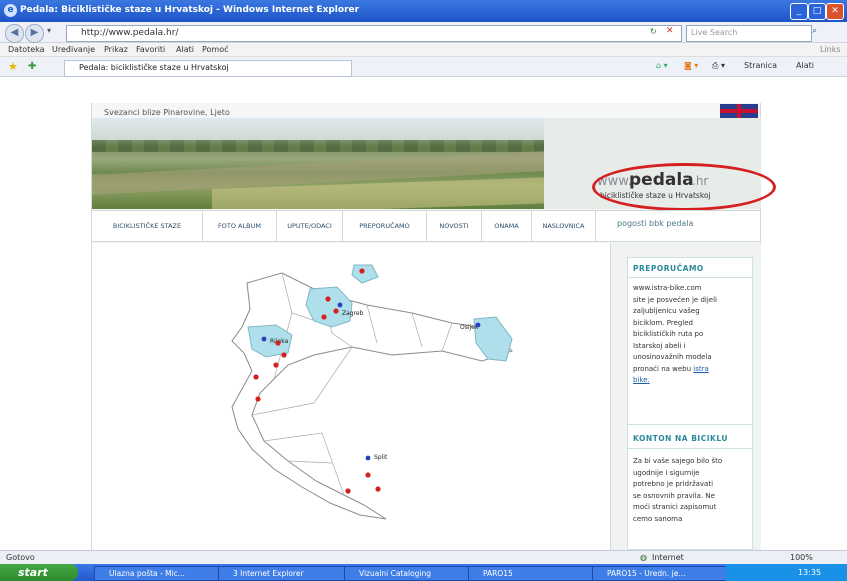 The image size is (847, 581). I want to click on taskbar-item: PARO15, so click(536, 573).